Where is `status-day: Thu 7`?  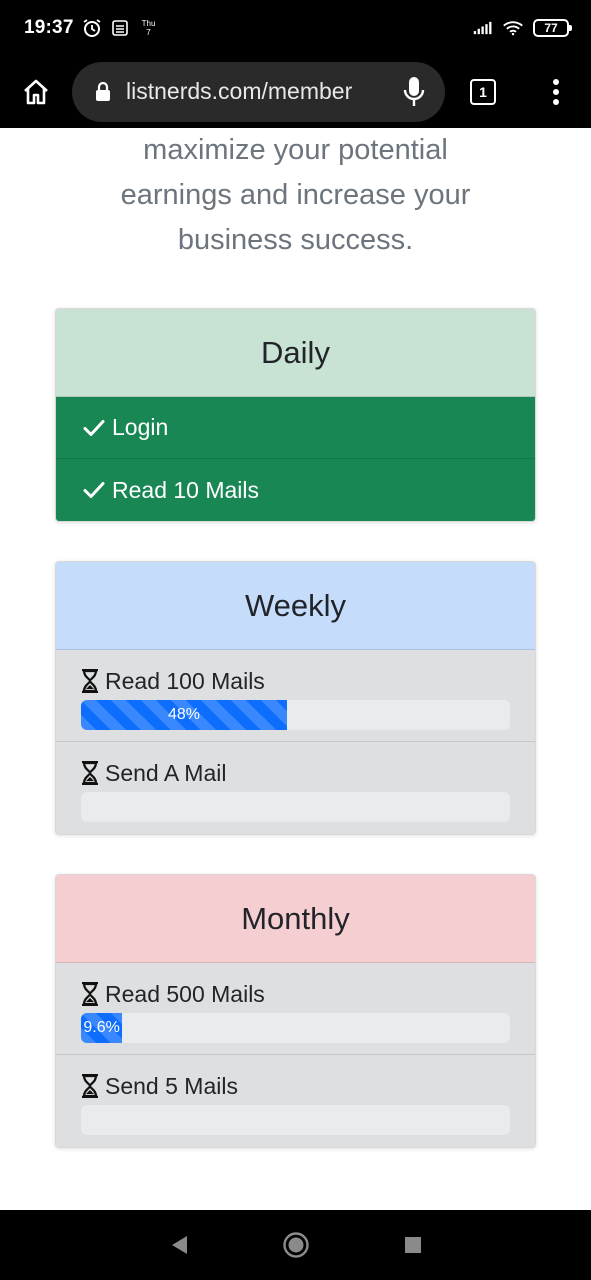 status-day: Thu 7 is located at coordinates (149, 28).